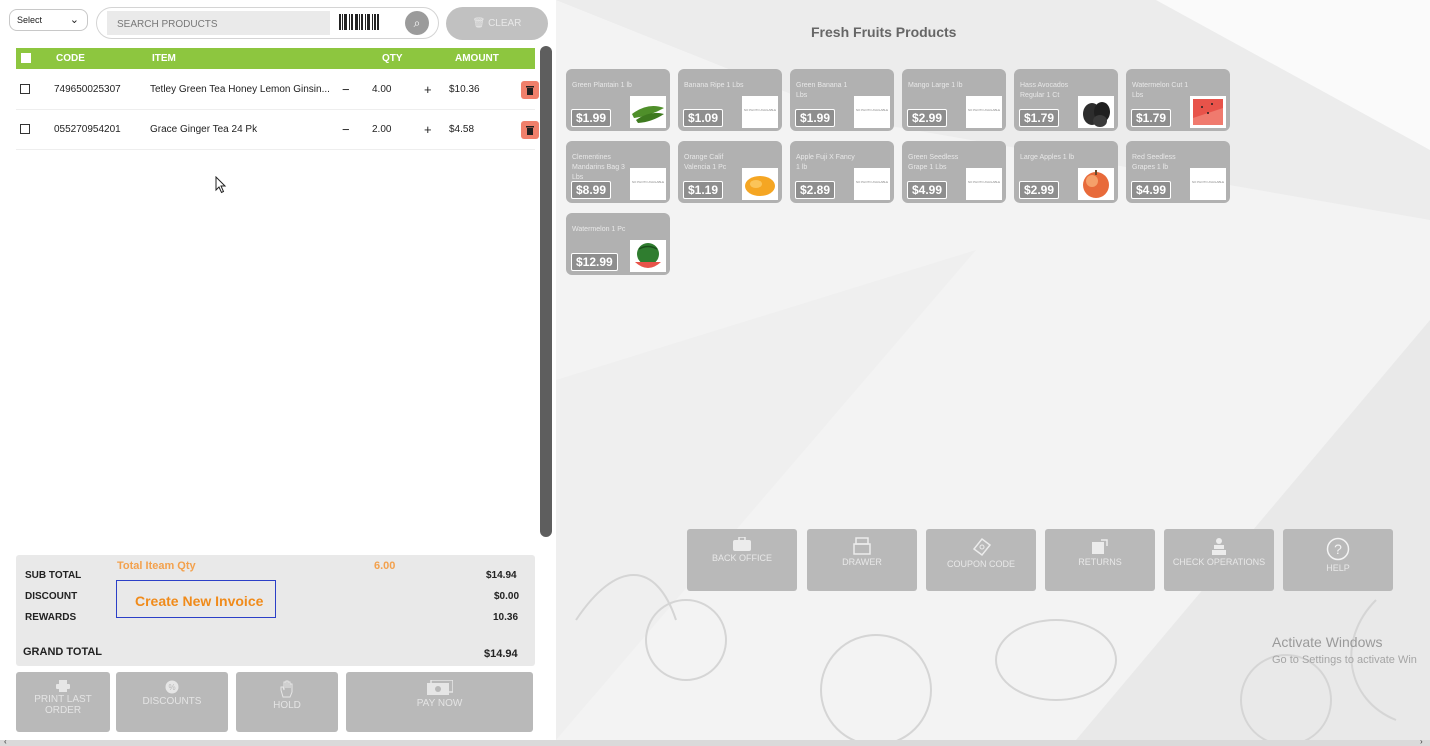  Describe the element at coordinates (381, 129) in the screenshot. I see `row-qty: 2.00` at that location.